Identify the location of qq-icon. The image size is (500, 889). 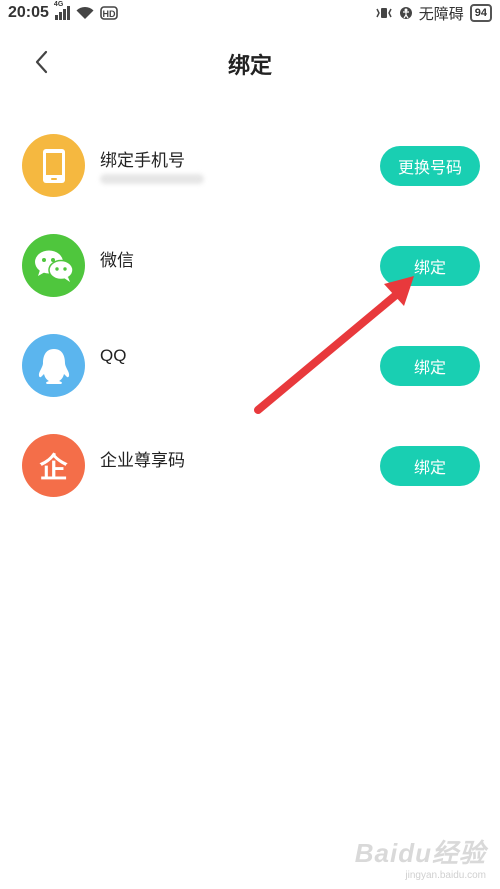
(53, 366).